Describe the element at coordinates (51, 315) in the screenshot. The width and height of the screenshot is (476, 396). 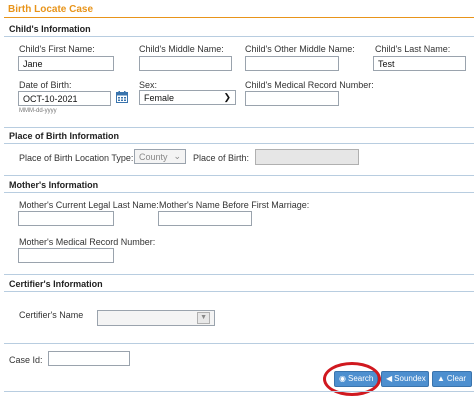
I see `certifier-name-label: Certifier's Name` at that location.